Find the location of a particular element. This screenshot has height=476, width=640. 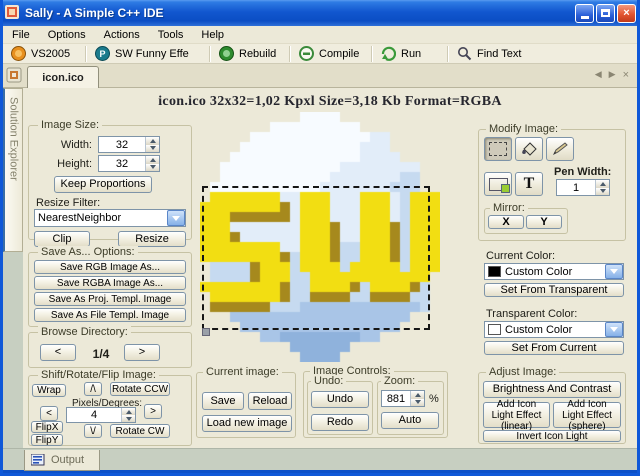

shift-rotate-flip-legend: Shift/Rotate/Flip Image: is located at coordinates (98, 375).